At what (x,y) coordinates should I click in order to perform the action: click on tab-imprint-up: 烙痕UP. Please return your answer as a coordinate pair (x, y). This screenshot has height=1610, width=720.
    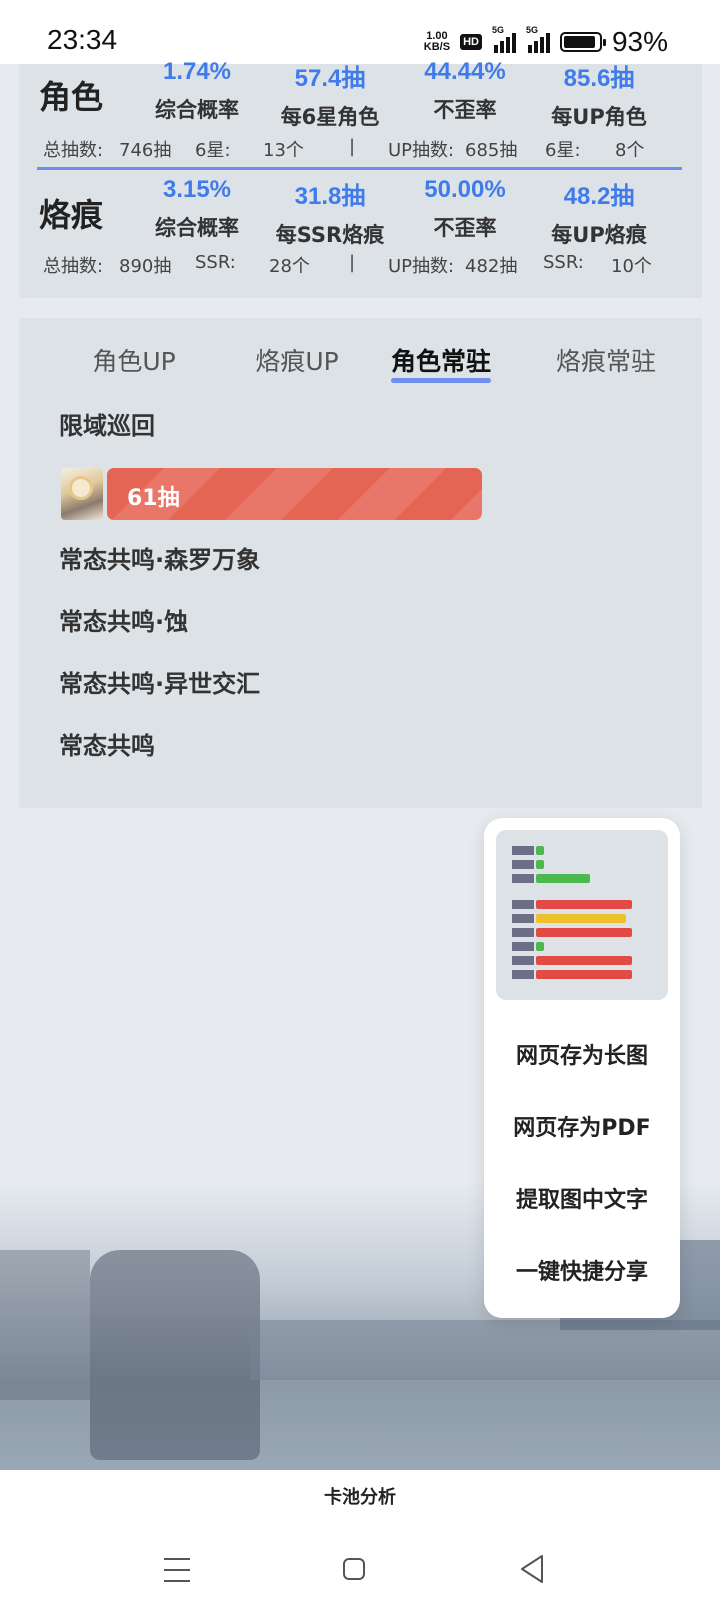
    Looking at the image, I should click on (297, 360).